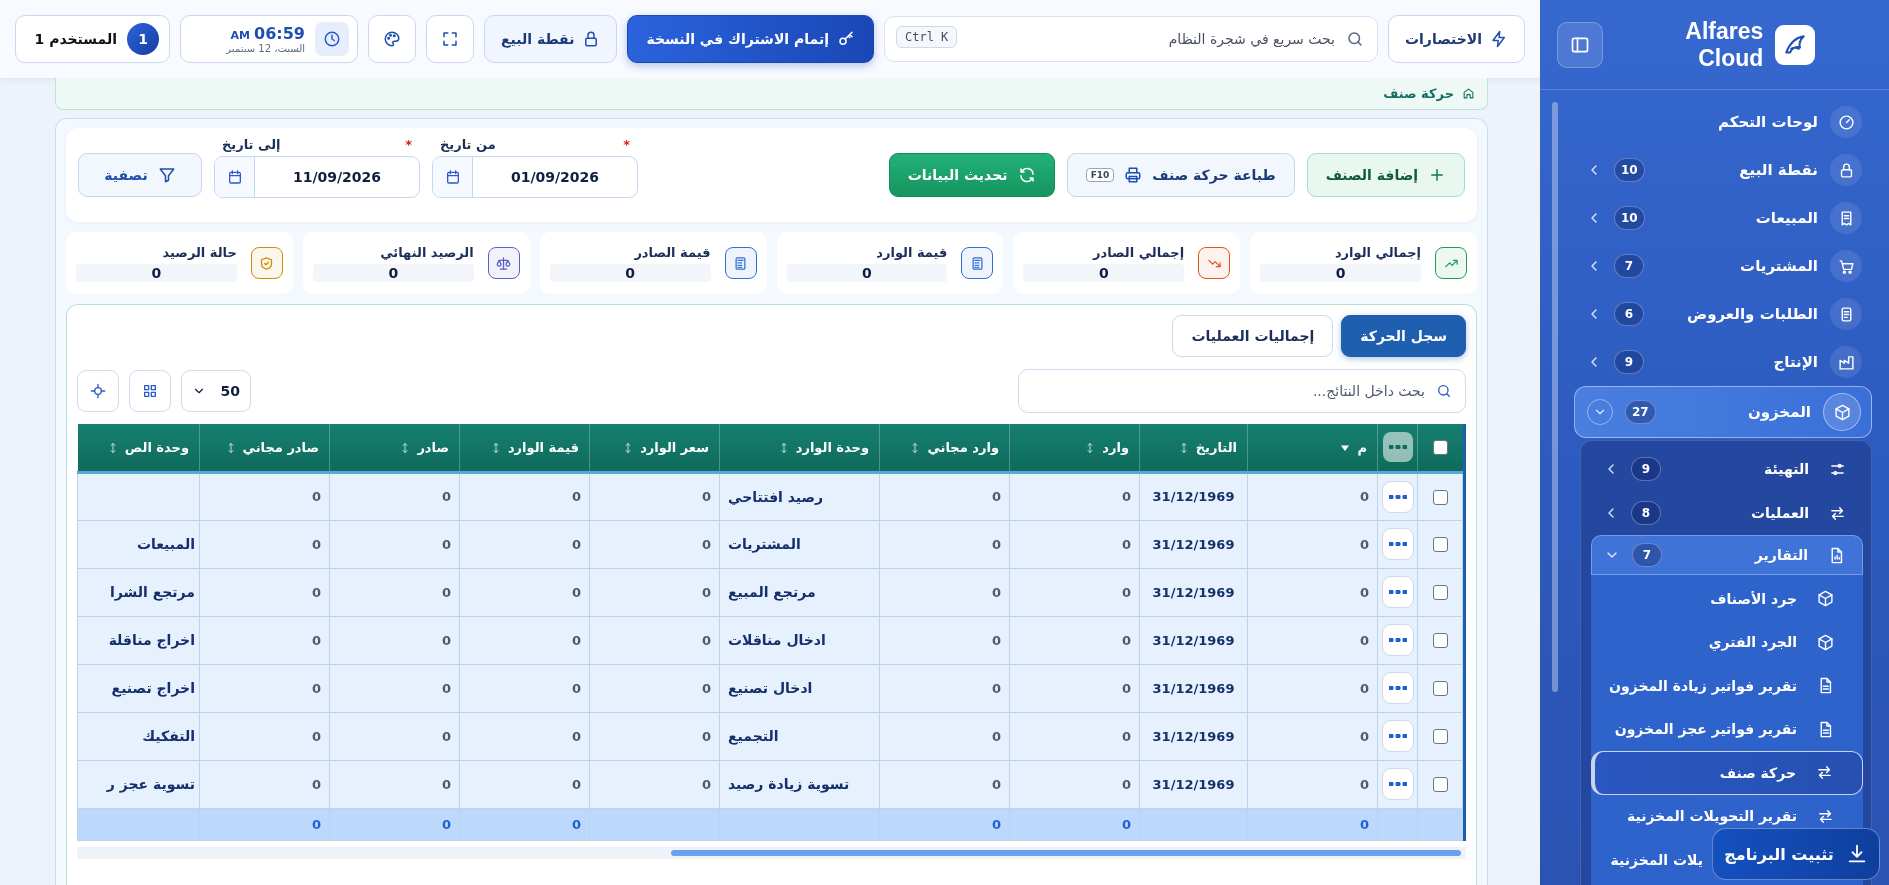 This screenshot has width=1889, height=885. What do you see at coordinates (1727, 773) in the screenshot?
I see `menu-item: حركة صنف` at bounding box center [1727, 773].